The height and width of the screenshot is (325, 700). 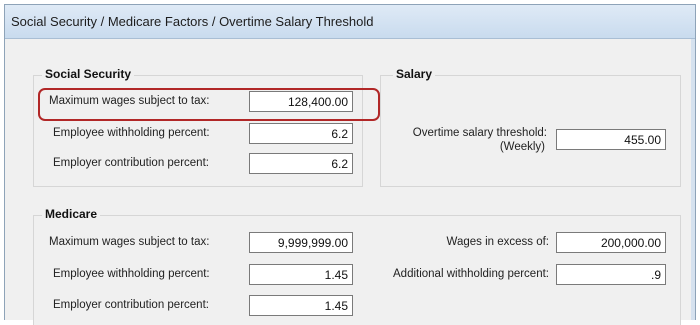 I want to click on medicare-employee-withholding-label: Employee withholding percent:, so click(x=131, y=274).